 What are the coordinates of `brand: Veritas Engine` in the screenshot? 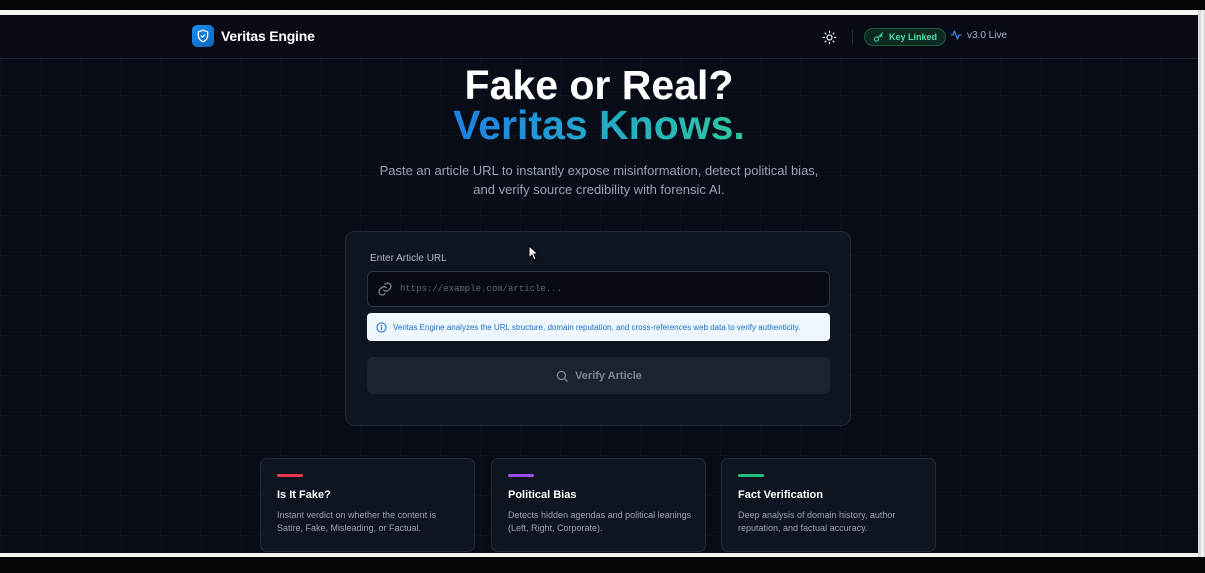 It's located at (253, 36).